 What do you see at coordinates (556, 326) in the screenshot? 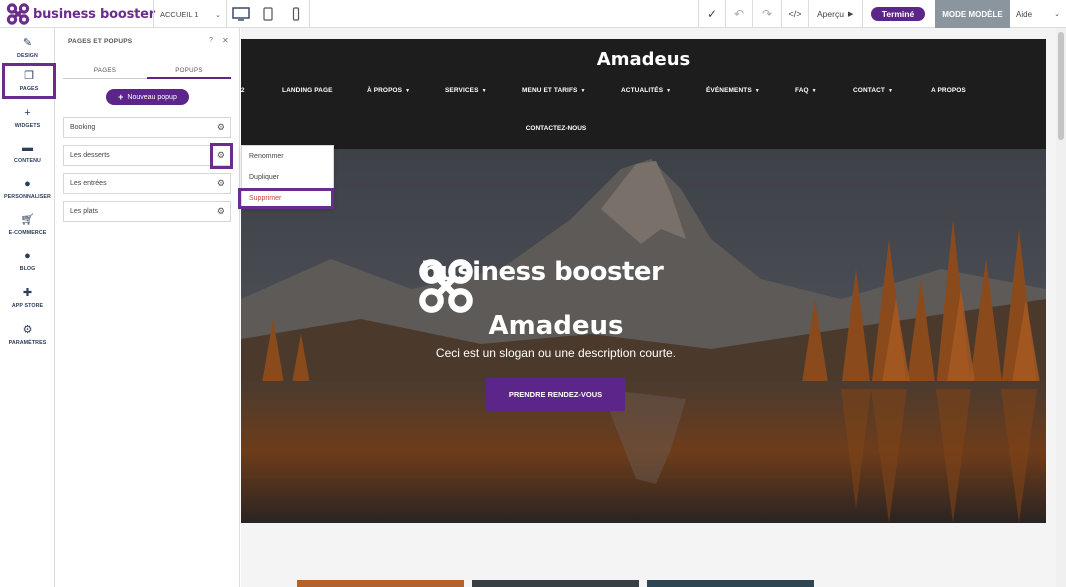
I see `hero-title: Amadeus` at bounding box center [556, 326].